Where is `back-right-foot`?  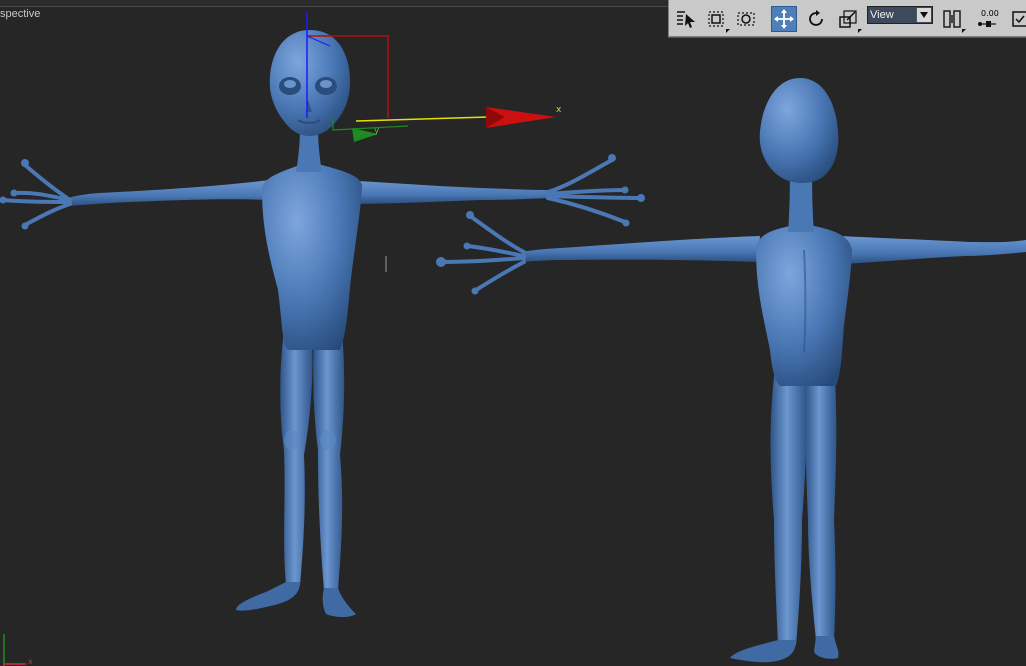 back-right-foot is located at coordinates (826, 647).